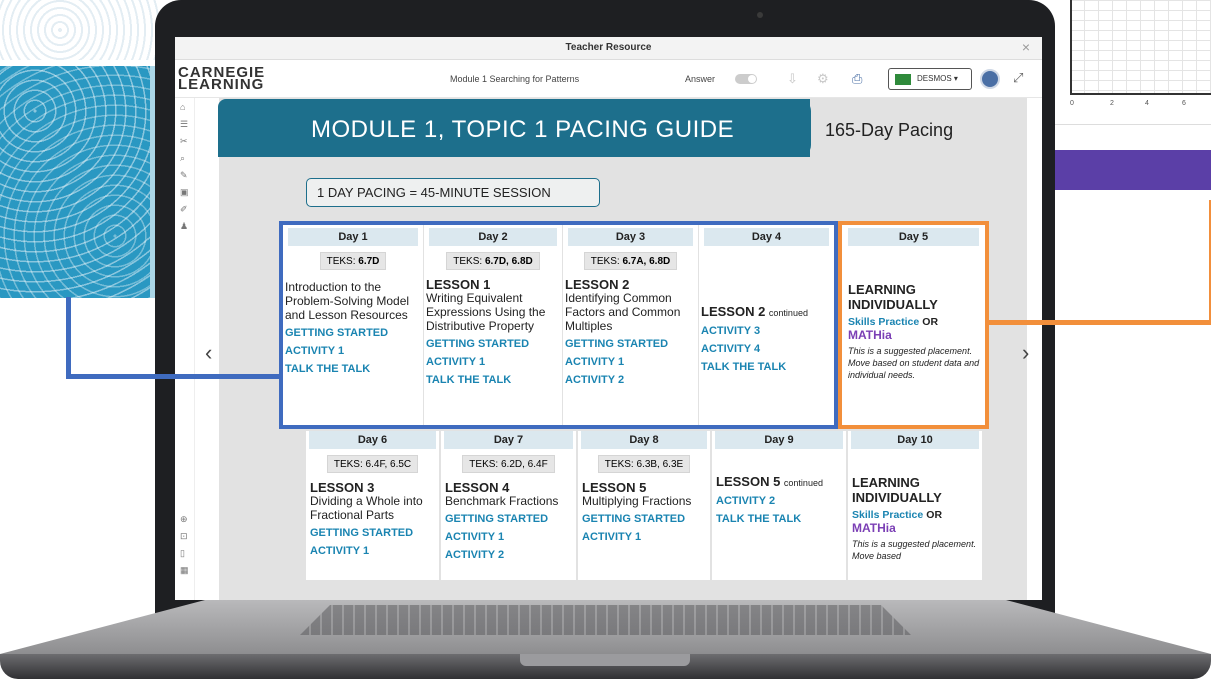 This screenshot has width=1211, height=679. What do you see at coordinates (913, 325) in the screenshot?
I see `learning-individually-highlight` at bounding box center [913, 325].